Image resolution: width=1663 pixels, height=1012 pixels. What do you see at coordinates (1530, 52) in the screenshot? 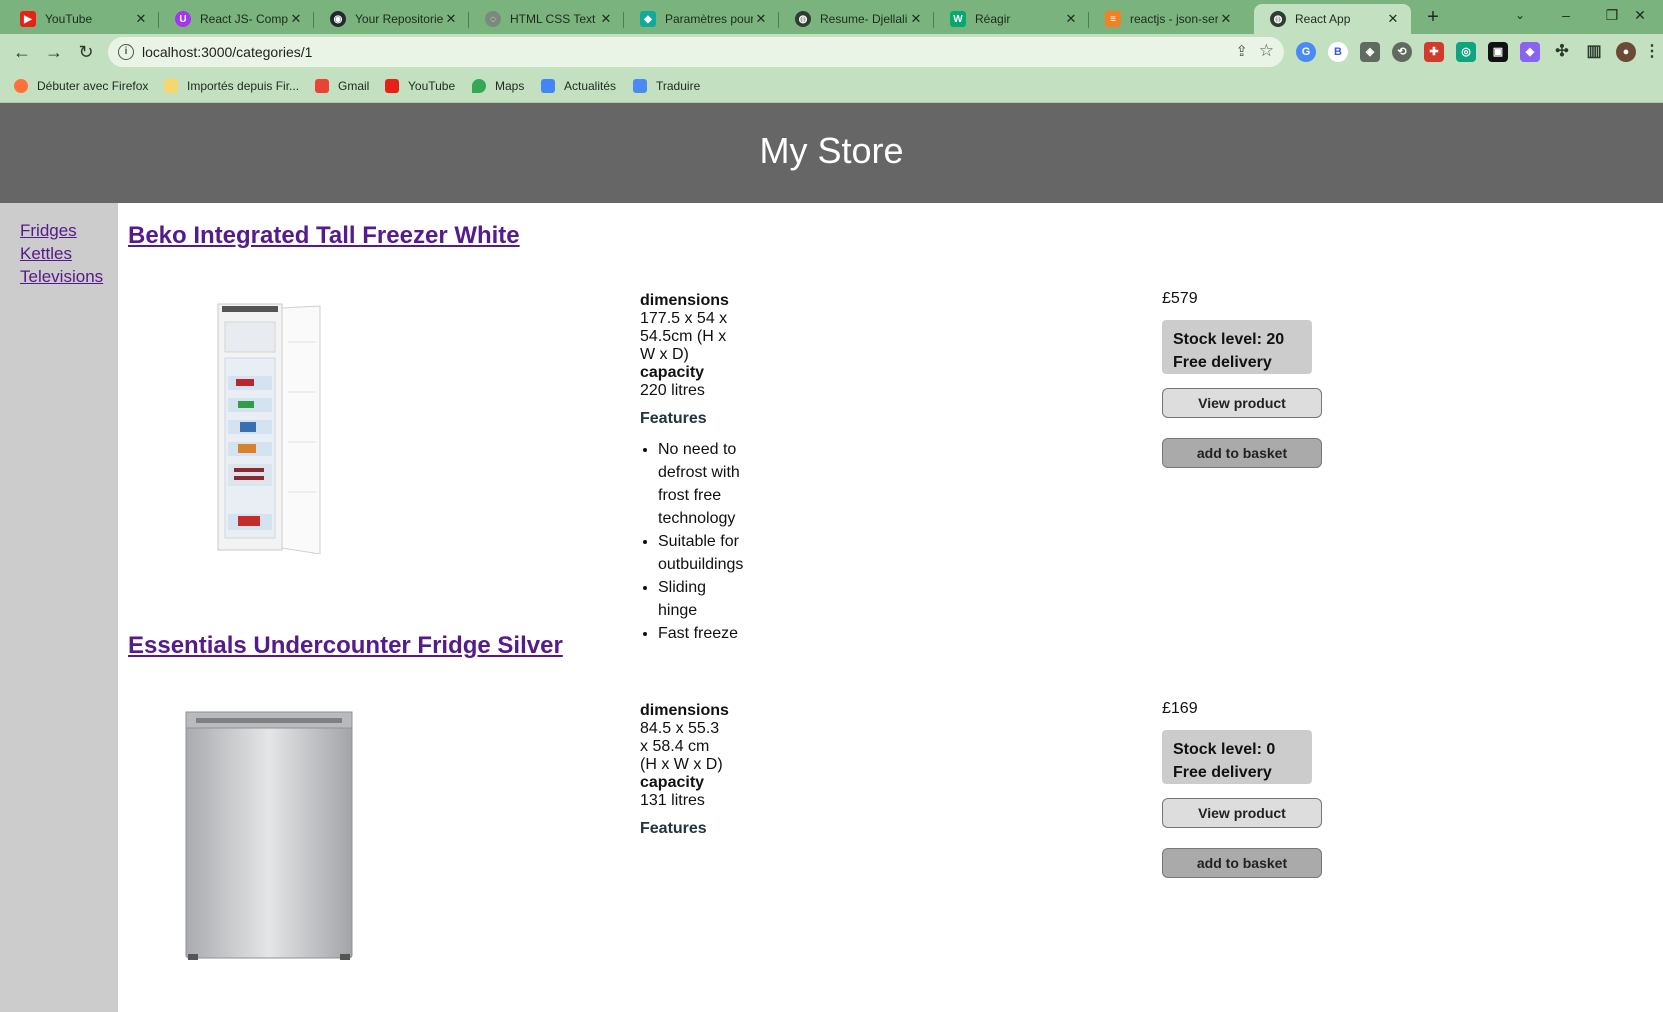
I see `gradient-extension-icon: ◆` at bounding box center [1530, 52].